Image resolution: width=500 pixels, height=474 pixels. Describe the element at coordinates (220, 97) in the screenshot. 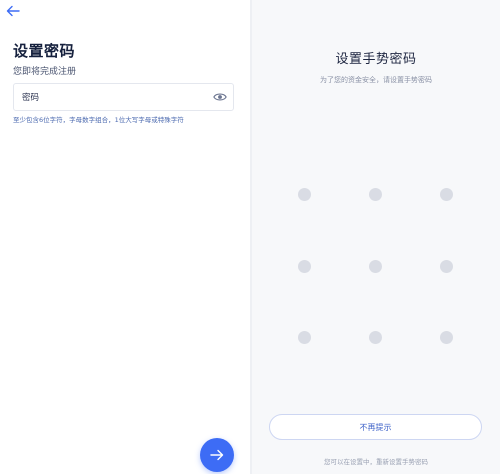

I see `eye-icon` at that location.